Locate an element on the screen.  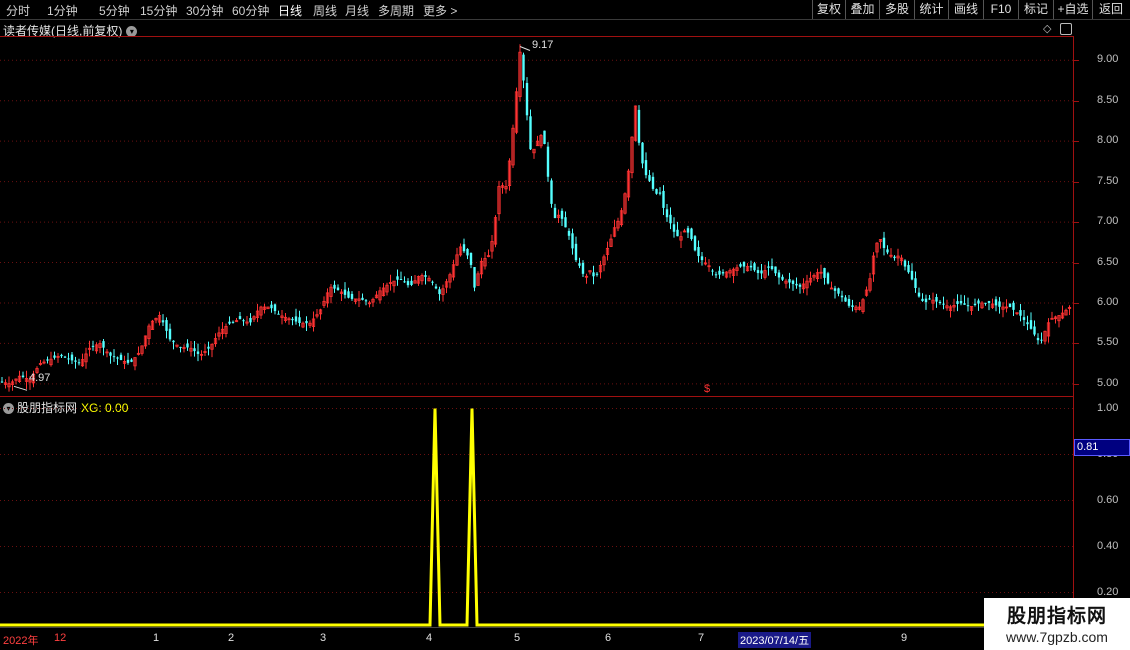
tool-duogu: 多股 is located at coordinates (896, 9).